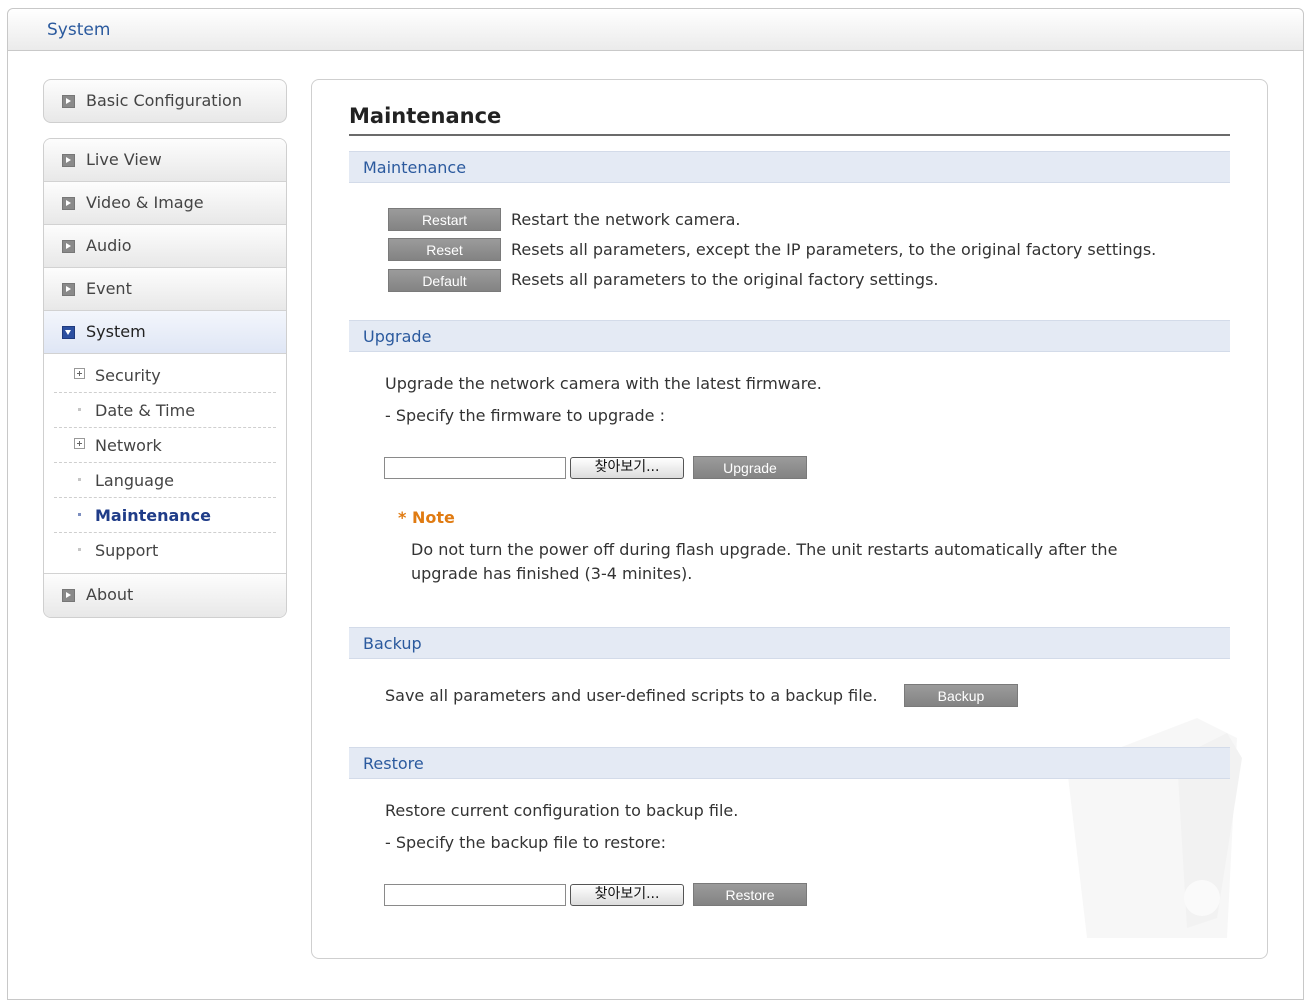 The height and width of the screenshot is (1000, 1304). I want to click on collapse-arrow-icon, so click(68, 332).